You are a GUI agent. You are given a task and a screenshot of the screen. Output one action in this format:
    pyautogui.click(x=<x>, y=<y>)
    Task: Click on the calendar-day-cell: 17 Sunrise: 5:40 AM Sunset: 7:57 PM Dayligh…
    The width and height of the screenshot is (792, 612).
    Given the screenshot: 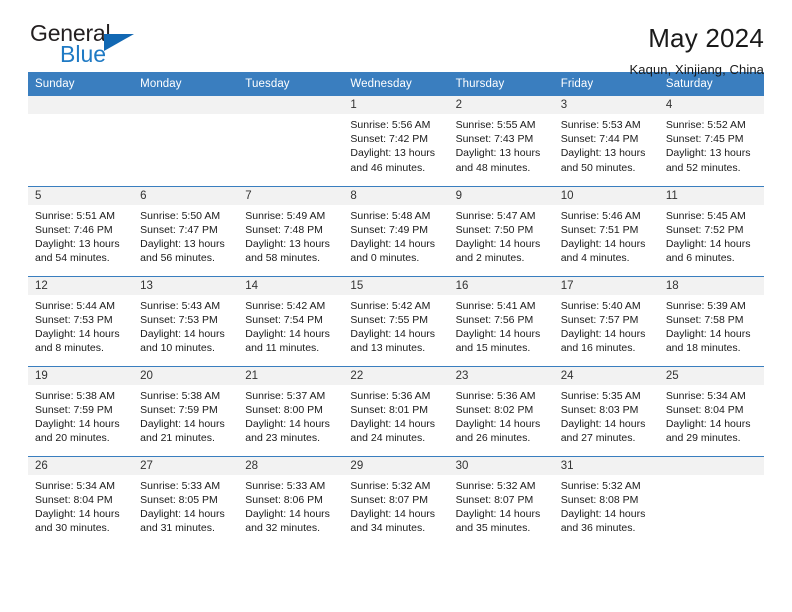 What is the action you would take?
    pyautogui.click(x=606, y=320)
    